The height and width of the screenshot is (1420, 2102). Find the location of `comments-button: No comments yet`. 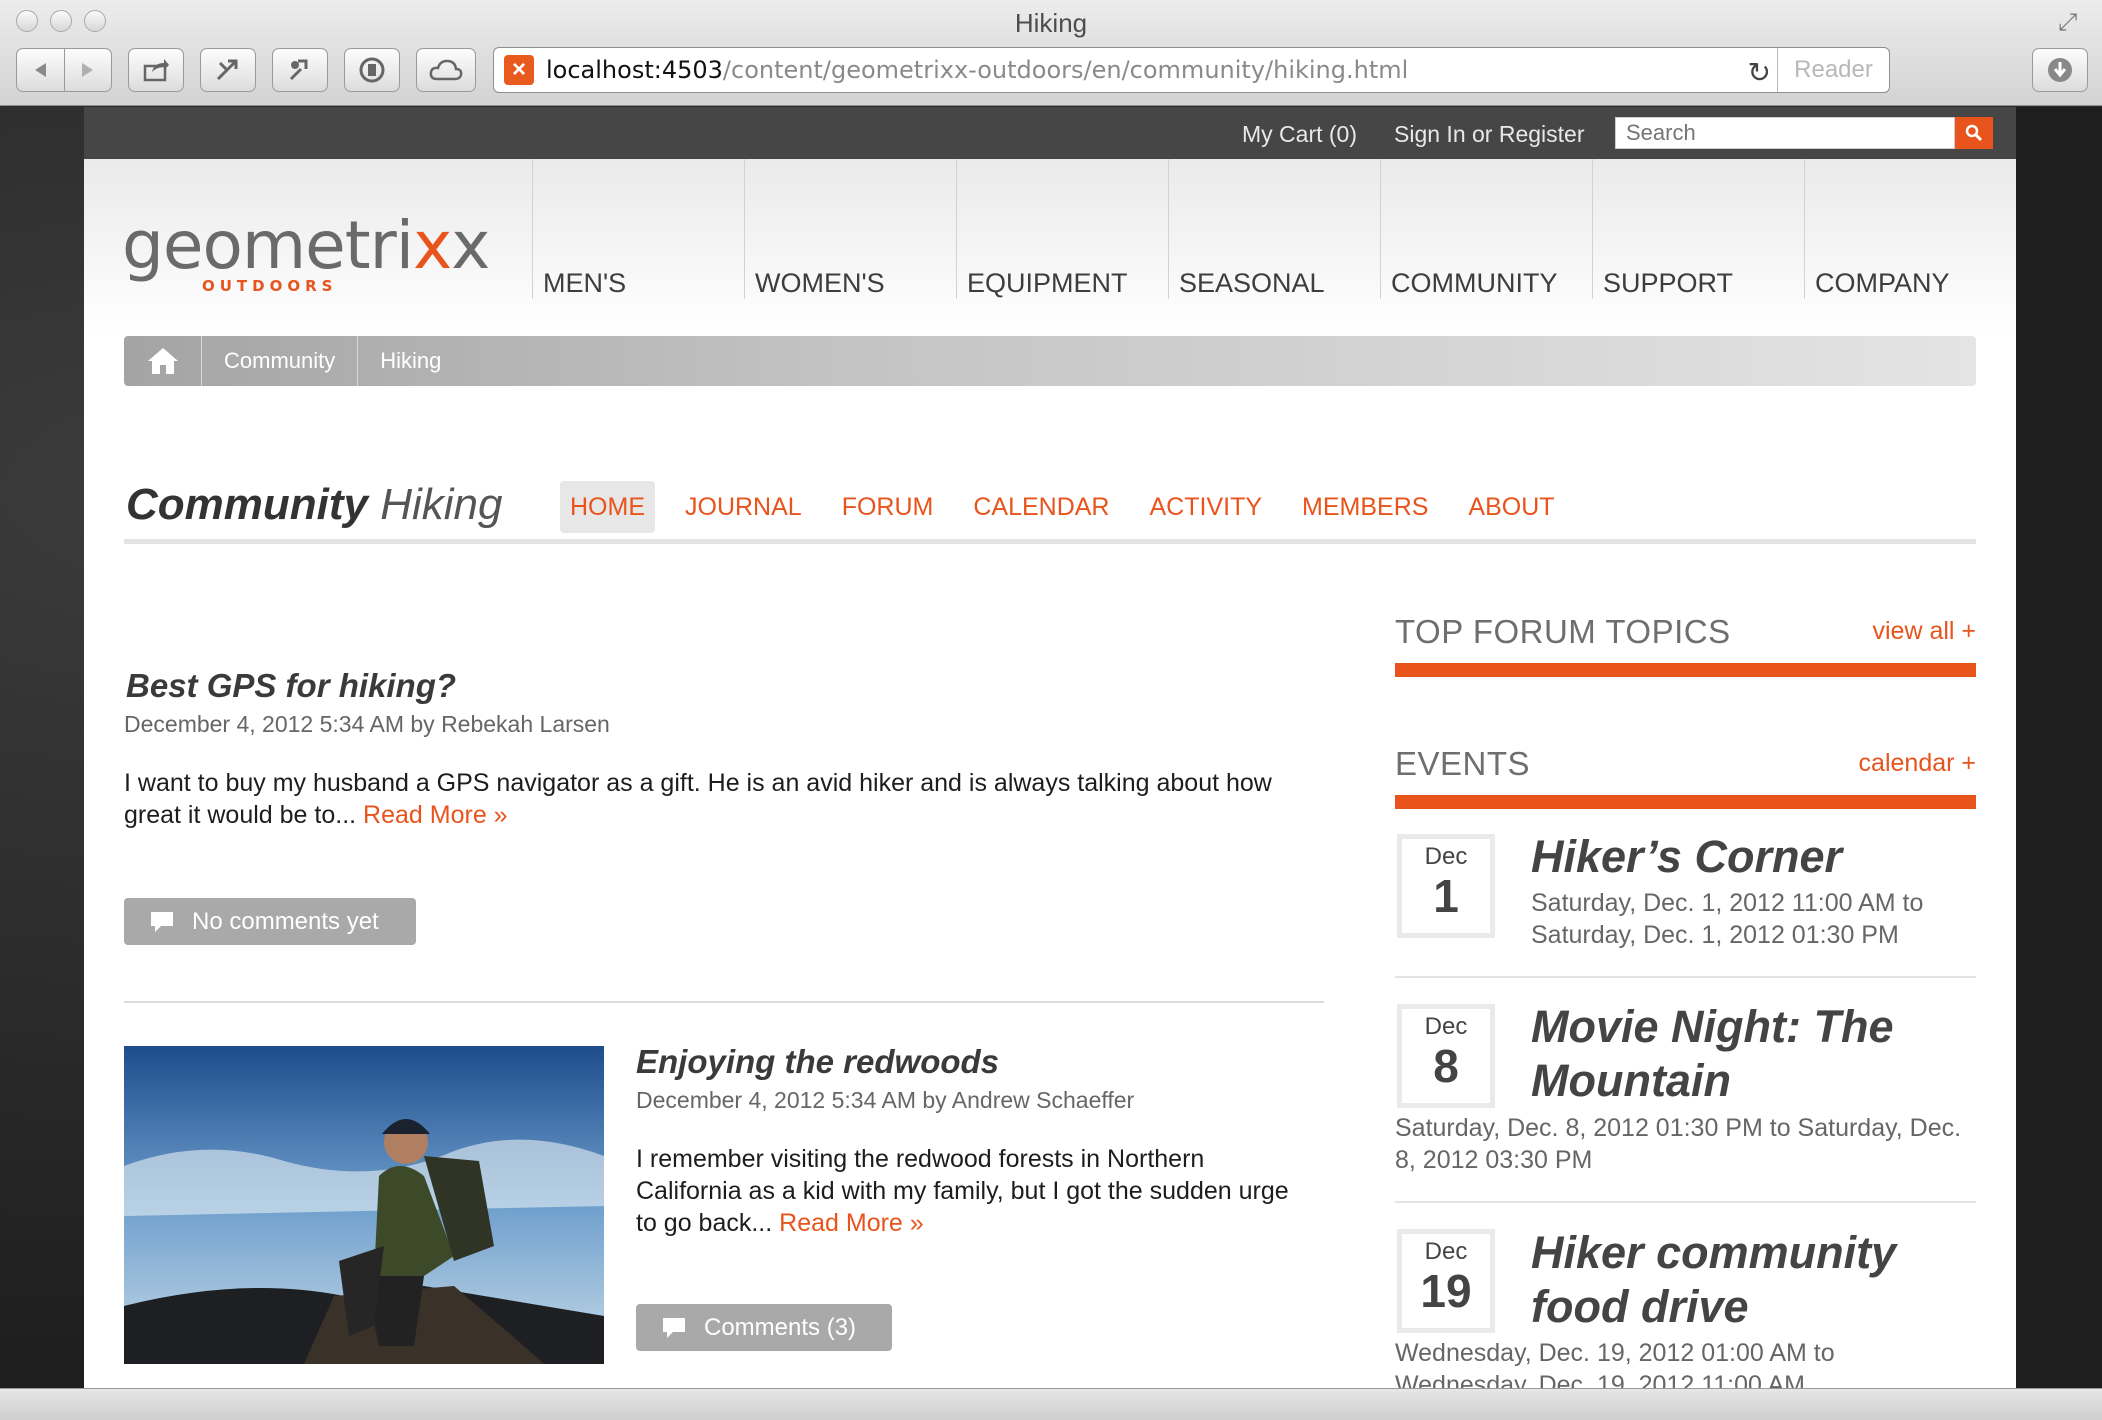

comments-button: No comments yet is located at coordinates (270, 921).